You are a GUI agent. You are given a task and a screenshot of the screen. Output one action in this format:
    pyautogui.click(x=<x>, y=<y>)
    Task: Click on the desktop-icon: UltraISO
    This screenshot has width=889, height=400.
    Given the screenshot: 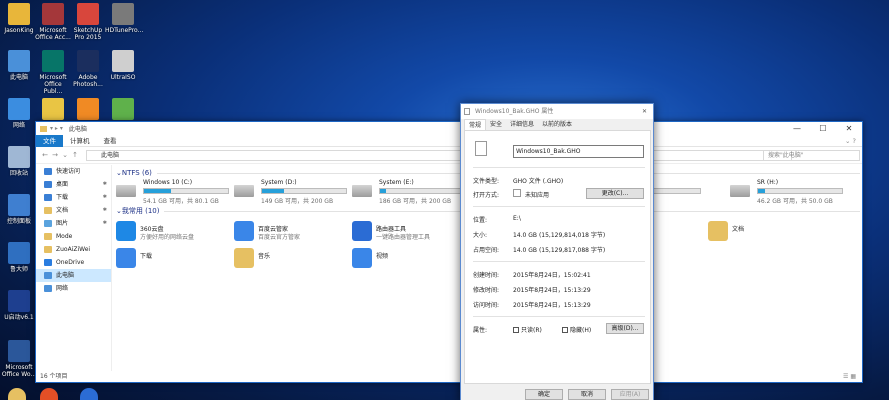 What is the action you would take?
    pyautogui.click(x=123, y=65)
    